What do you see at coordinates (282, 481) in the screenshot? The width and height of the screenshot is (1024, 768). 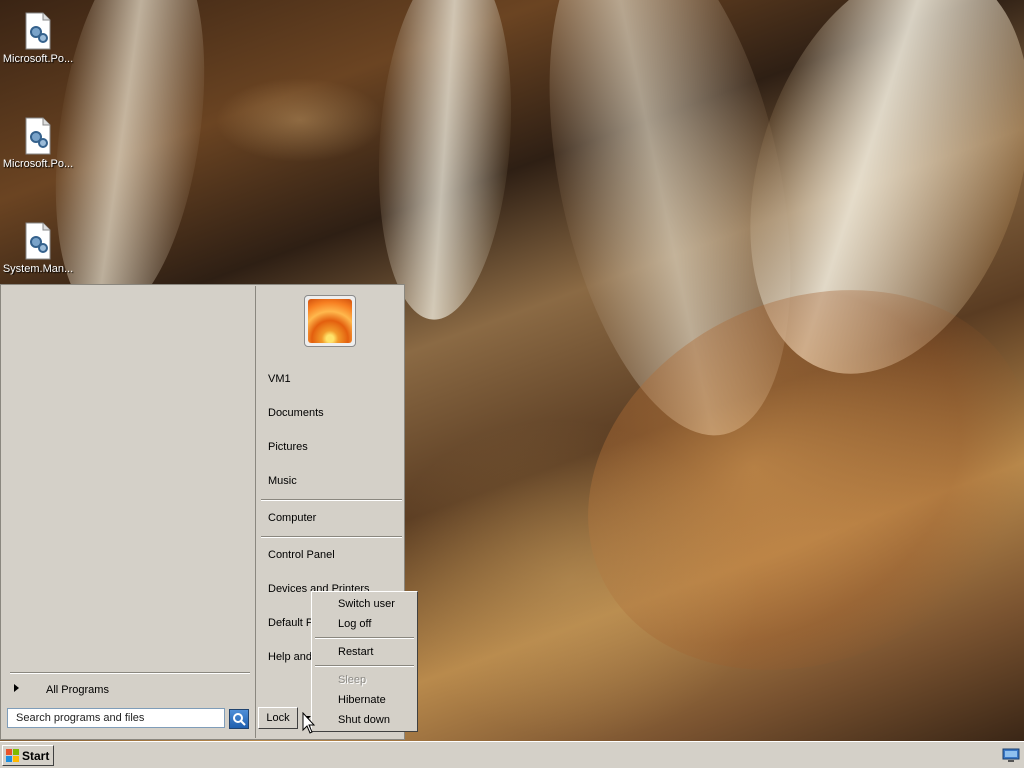 I see `menu-item-music: Music` at bounding box center [282, 481].